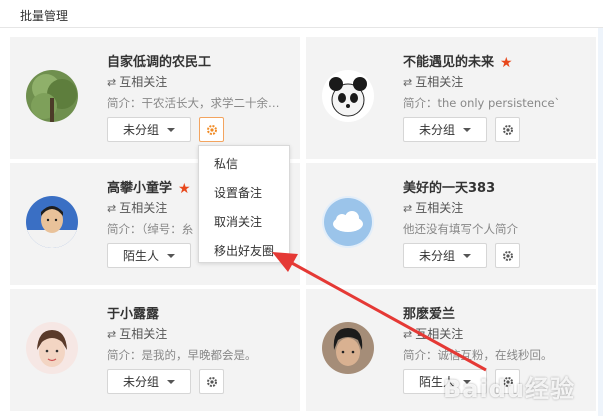 Image resolution: width=603 pixels, height=416 pixels. Describe the element at coordinates (449, 186) in the screenshot. I see `friend-name: 美好的一天383` at that location.